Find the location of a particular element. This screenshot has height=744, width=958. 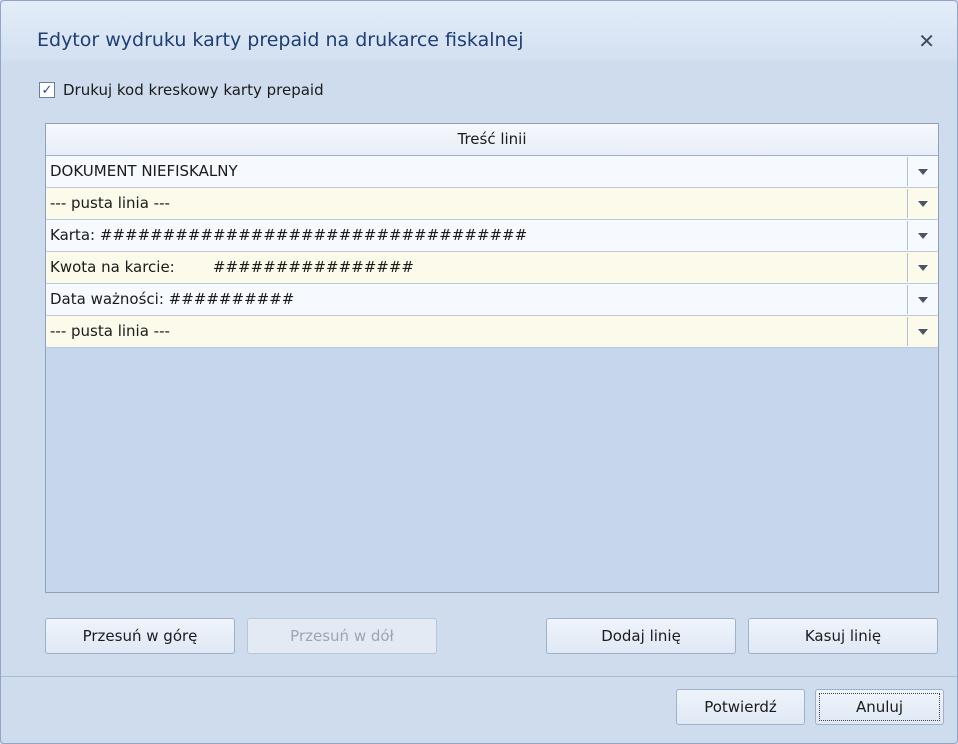

checkmark-icon: ✓ is located at coordinates (47, 90).